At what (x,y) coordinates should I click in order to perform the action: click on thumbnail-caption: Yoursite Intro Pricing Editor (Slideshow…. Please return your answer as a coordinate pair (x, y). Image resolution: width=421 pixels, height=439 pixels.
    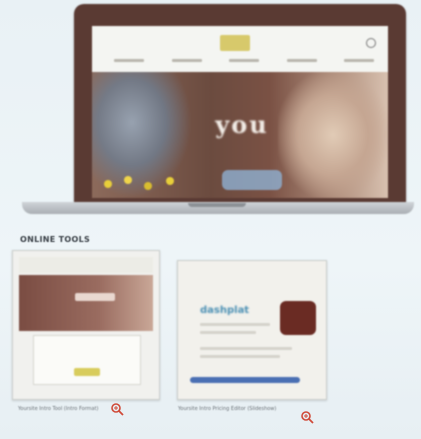
    Looking at the image, I should click on (227, 409).